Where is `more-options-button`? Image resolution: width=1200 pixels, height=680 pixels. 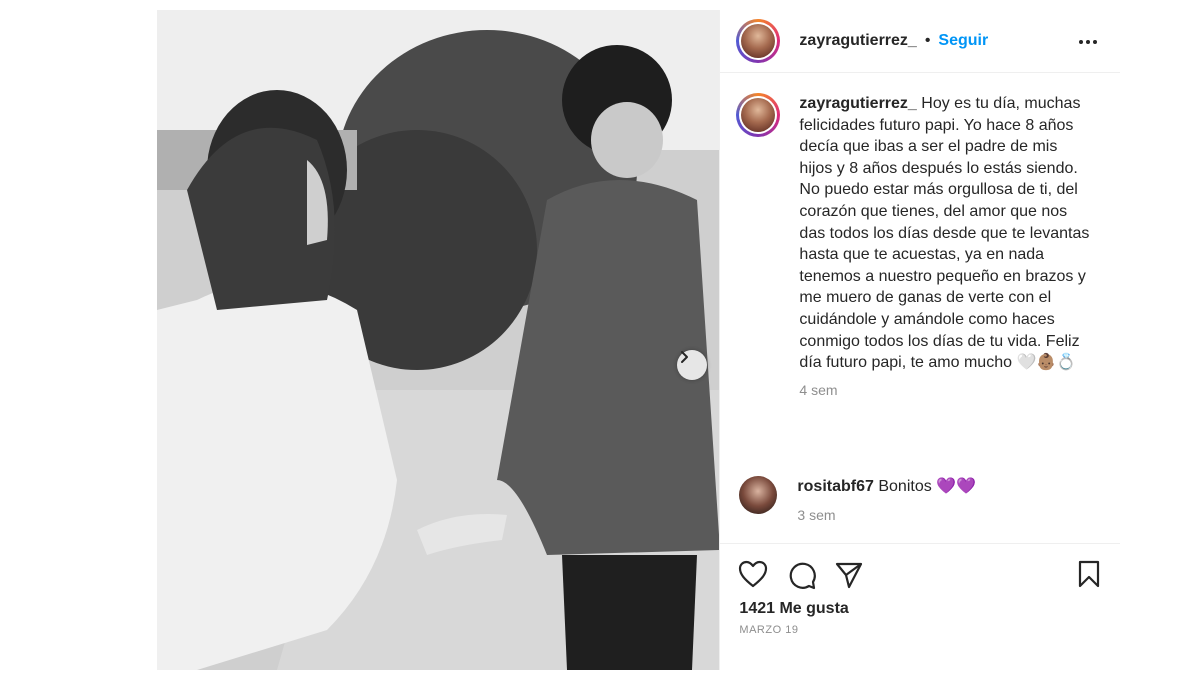 more-options-button is located at coordinates (1088, 41).